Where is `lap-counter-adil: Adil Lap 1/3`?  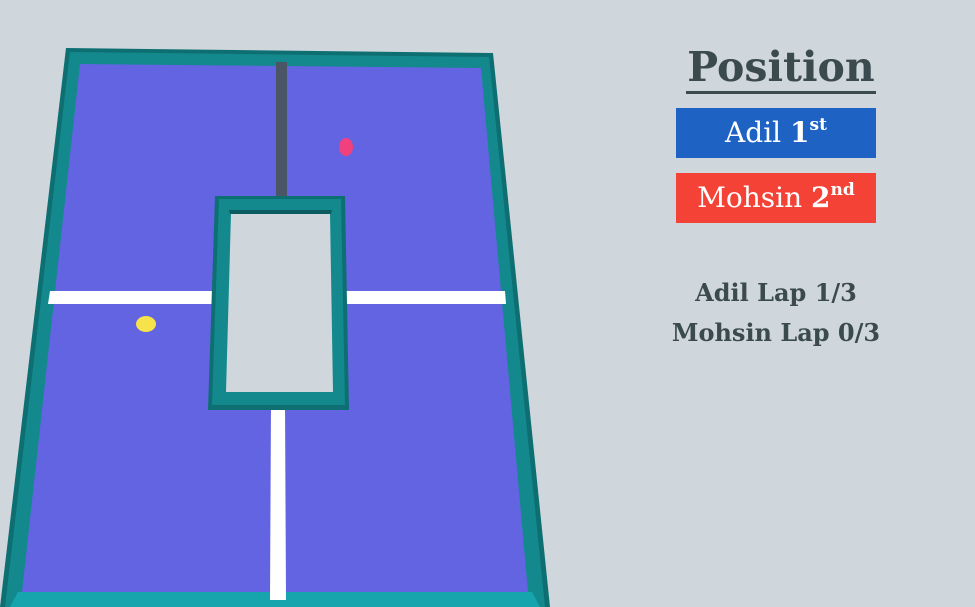 lap-counter-adil: Adil Lap 1/3 is located at coordinates (776, 292).